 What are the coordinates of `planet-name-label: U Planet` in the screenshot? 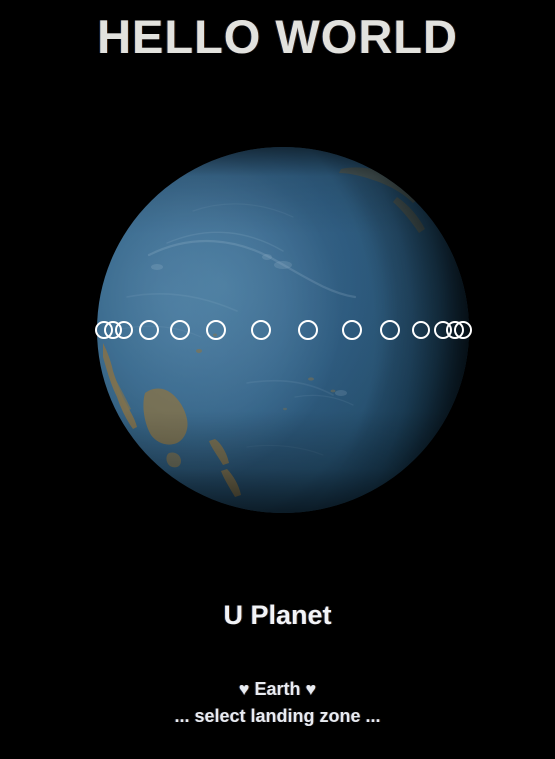 It's located at (277, 615).